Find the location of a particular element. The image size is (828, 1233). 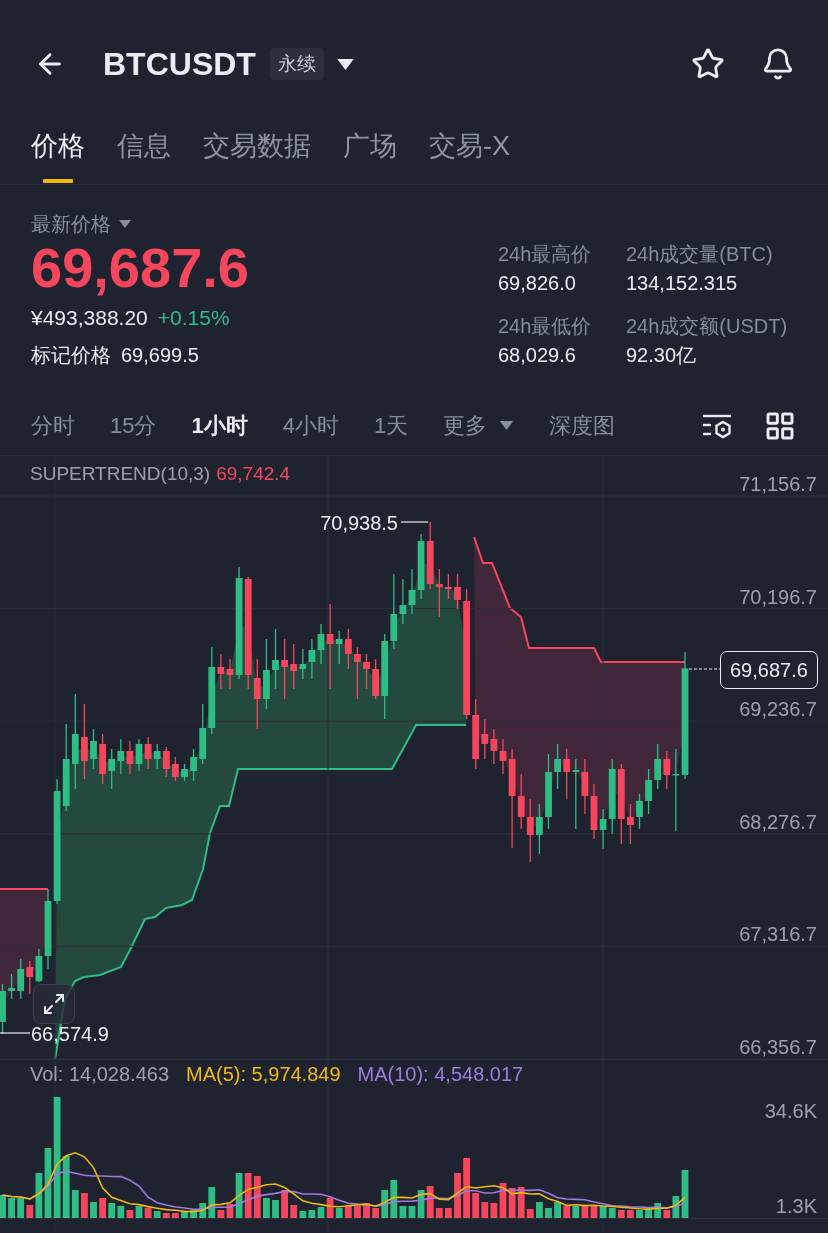

tab: 信息 is located at coordinates (144, 155).